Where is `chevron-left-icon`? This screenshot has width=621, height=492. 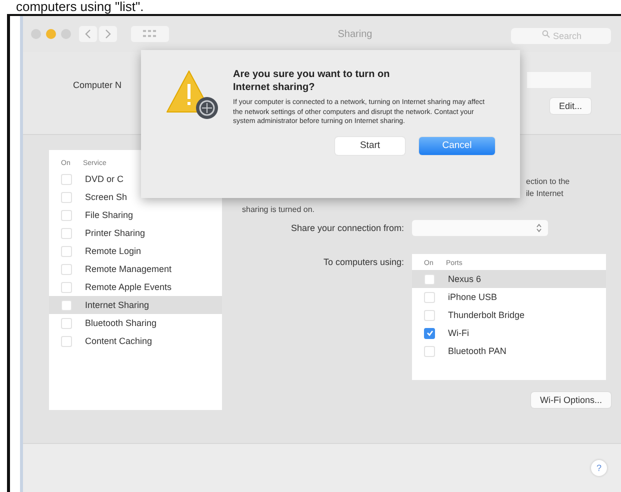
chevron-left-icon is located at coordinates (88, 34).